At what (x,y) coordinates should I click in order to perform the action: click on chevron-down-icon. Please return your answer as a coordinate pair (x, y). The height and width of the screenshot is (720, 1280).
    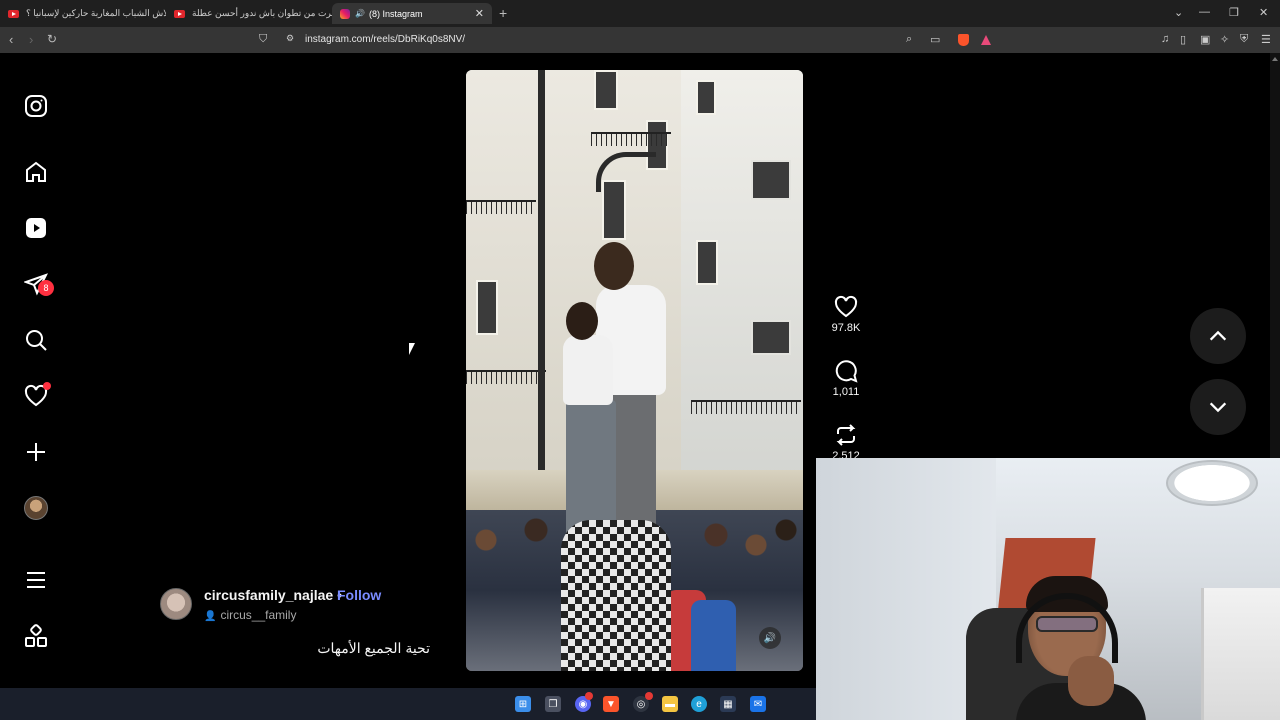
    Looking at the image, I should click on (1218, 407).